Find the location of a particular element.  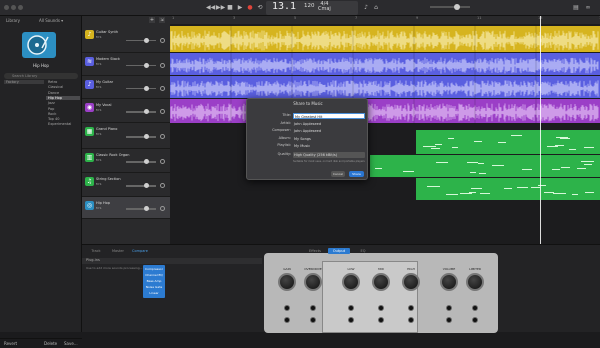

plugin-item: Bass Amp is located at coordinates (154, 281).